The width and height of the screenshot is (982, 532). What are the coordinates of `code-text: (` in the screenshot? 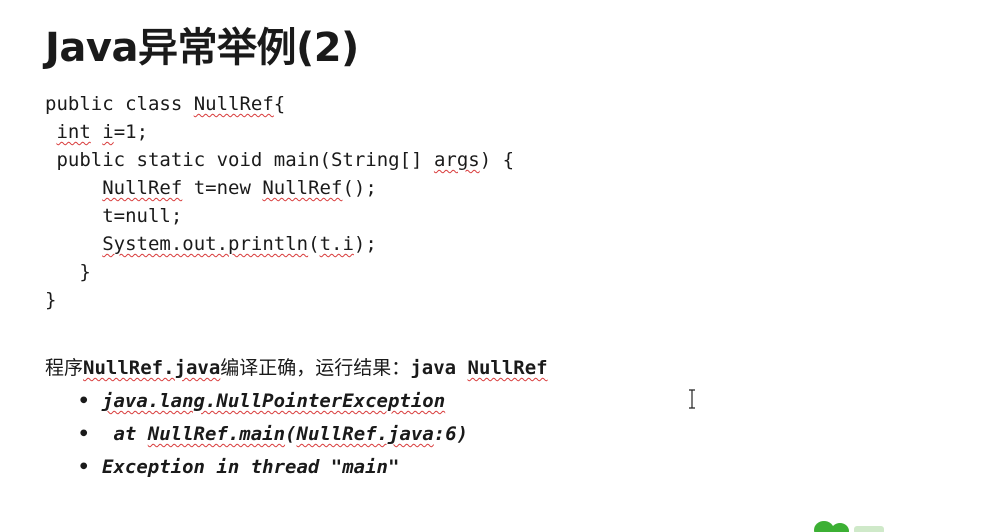 It's located at (314, 244).